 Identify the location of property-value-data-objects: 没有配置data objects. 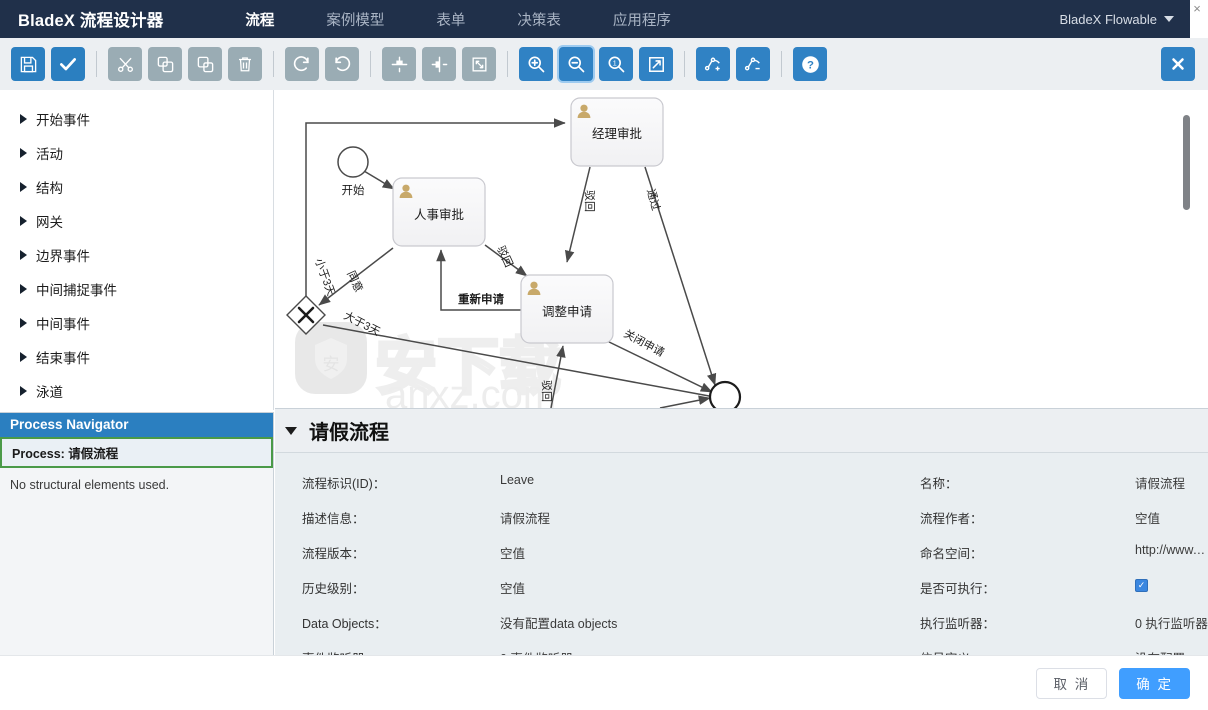
(710, 622).